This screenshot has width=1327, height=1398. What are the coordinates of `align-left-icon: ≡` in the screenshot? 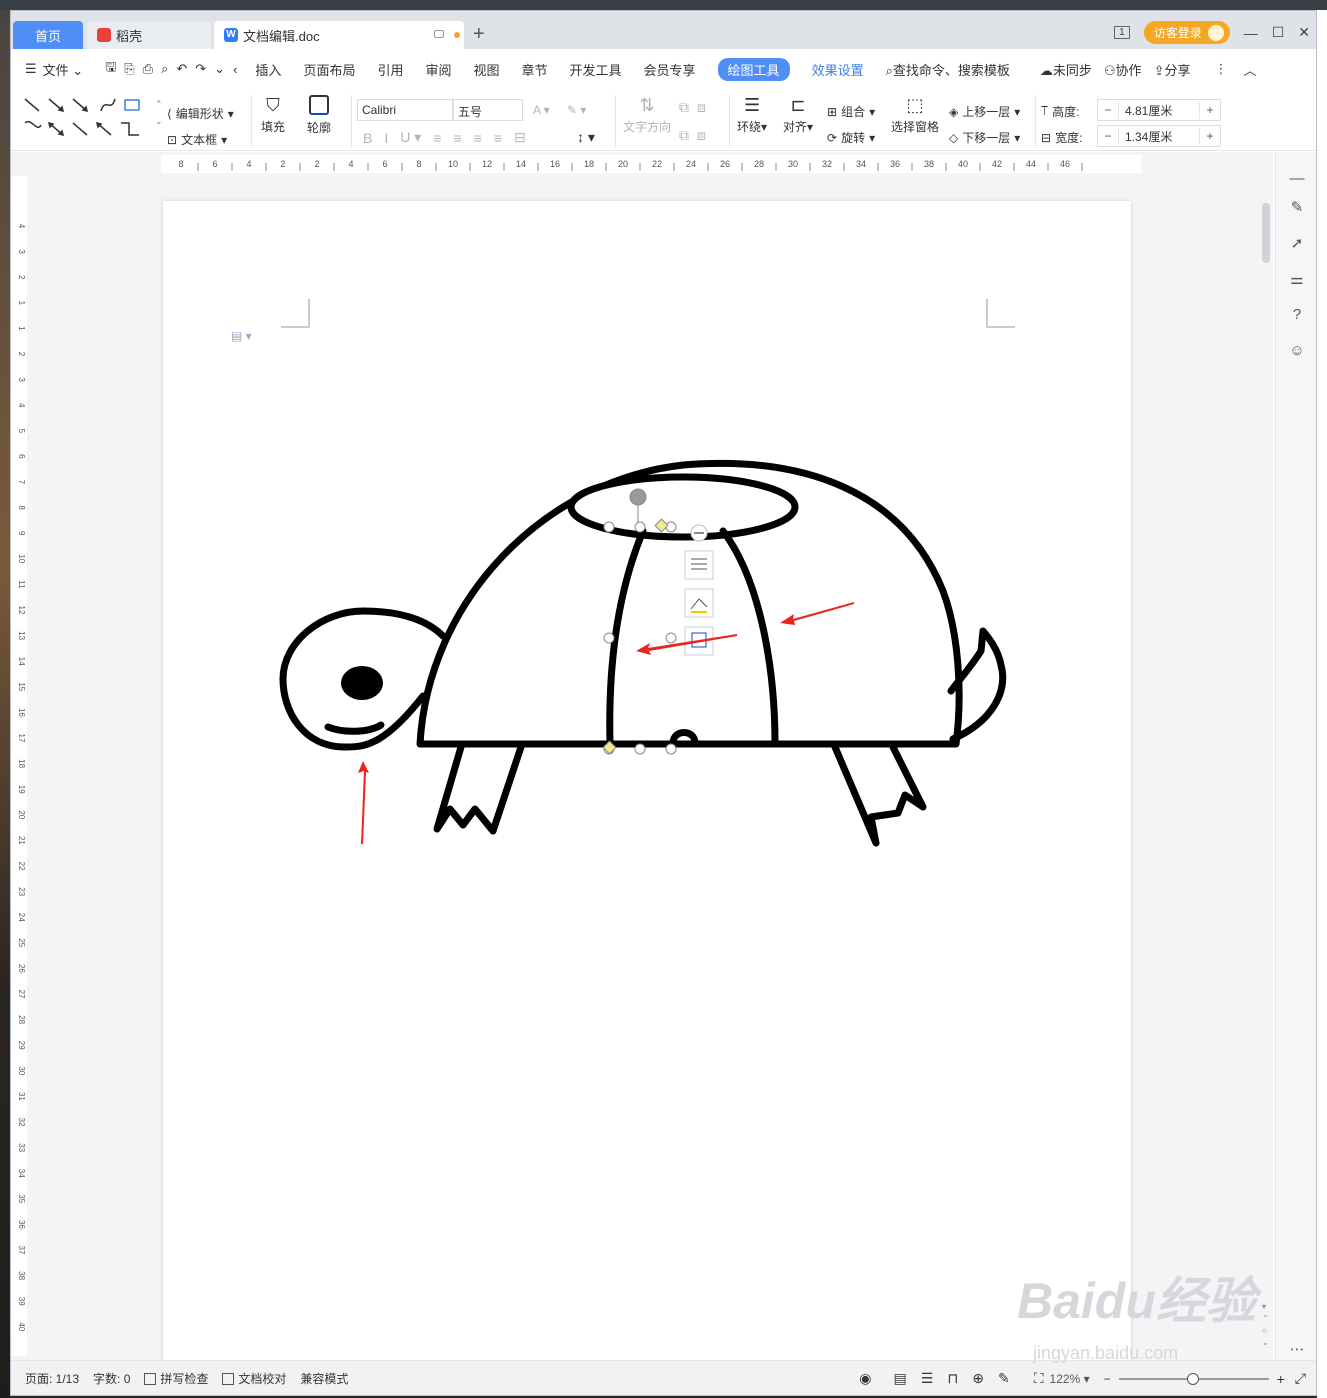 It's located at (437, 138).